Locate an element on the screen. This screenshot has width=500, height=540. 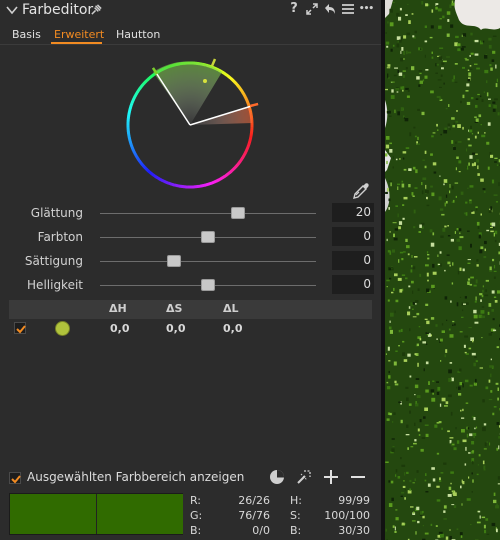
tab-hautton: Hautton is located at coordinates (138, 34).